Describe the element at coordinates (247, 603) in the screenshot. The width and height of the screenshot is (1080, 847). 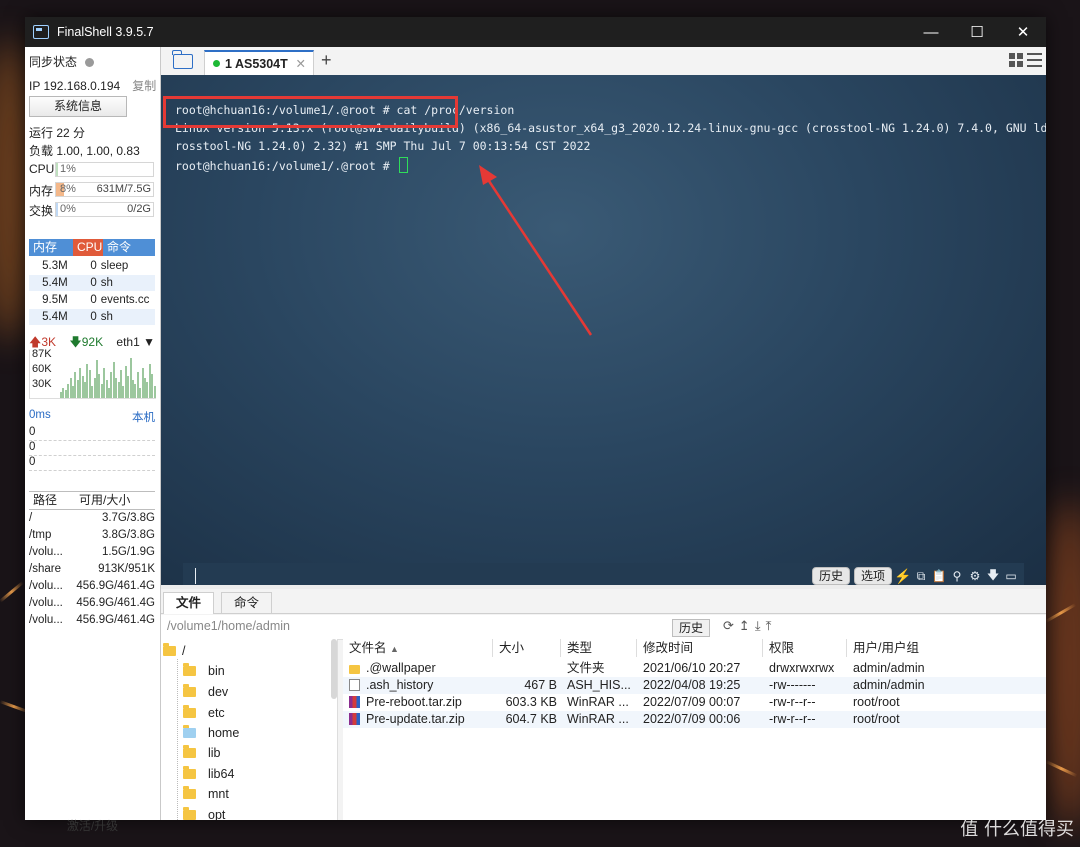
I see `tab-commands: 命令` at that location.